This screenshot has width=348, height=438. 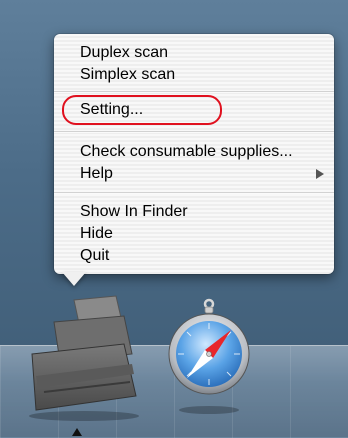 I want to click on menu-item-label: Show In Finder, so click(x=134, y=211).